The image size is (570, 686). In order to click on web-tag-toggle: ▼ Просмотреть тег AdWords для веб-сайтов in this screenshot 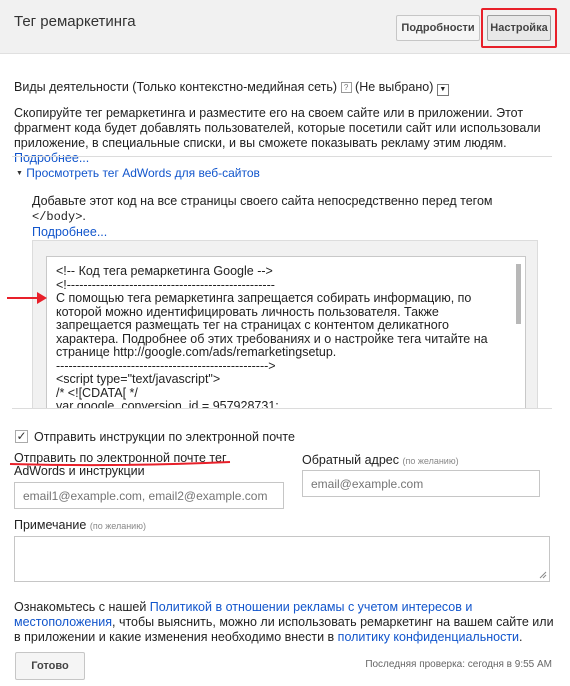, I will do `click(138, 173)`.